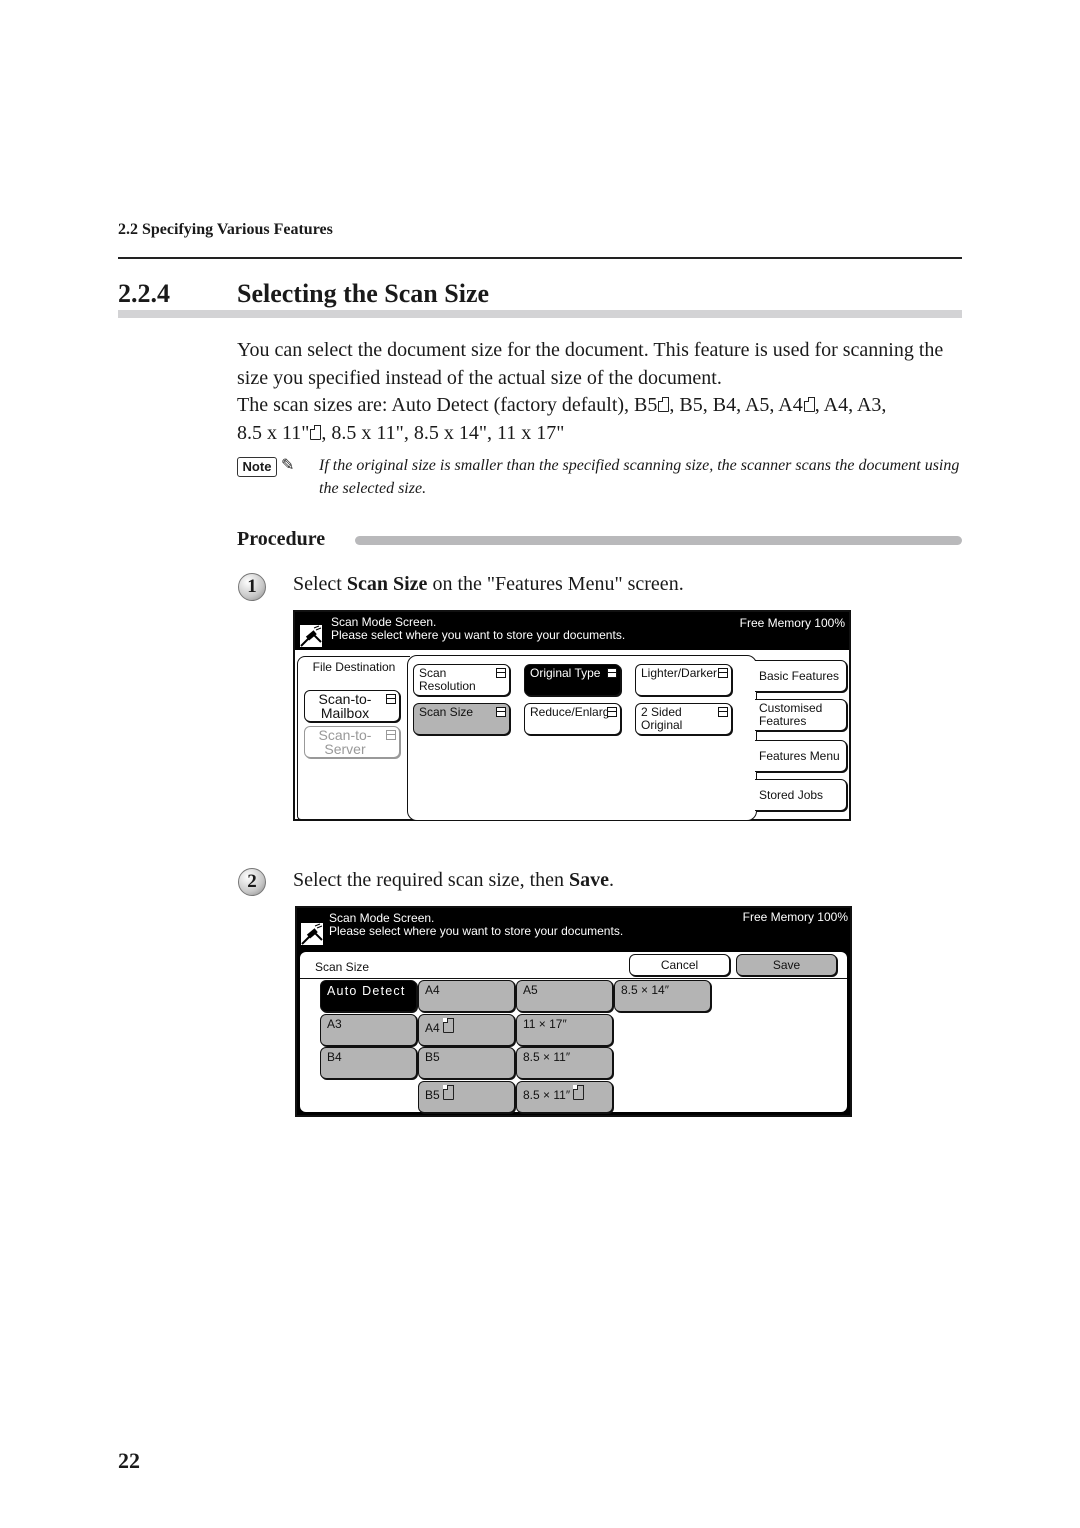  Describe the element at coordinates (786, 965) in the screenshot. I see `save-button: Save` at that location.